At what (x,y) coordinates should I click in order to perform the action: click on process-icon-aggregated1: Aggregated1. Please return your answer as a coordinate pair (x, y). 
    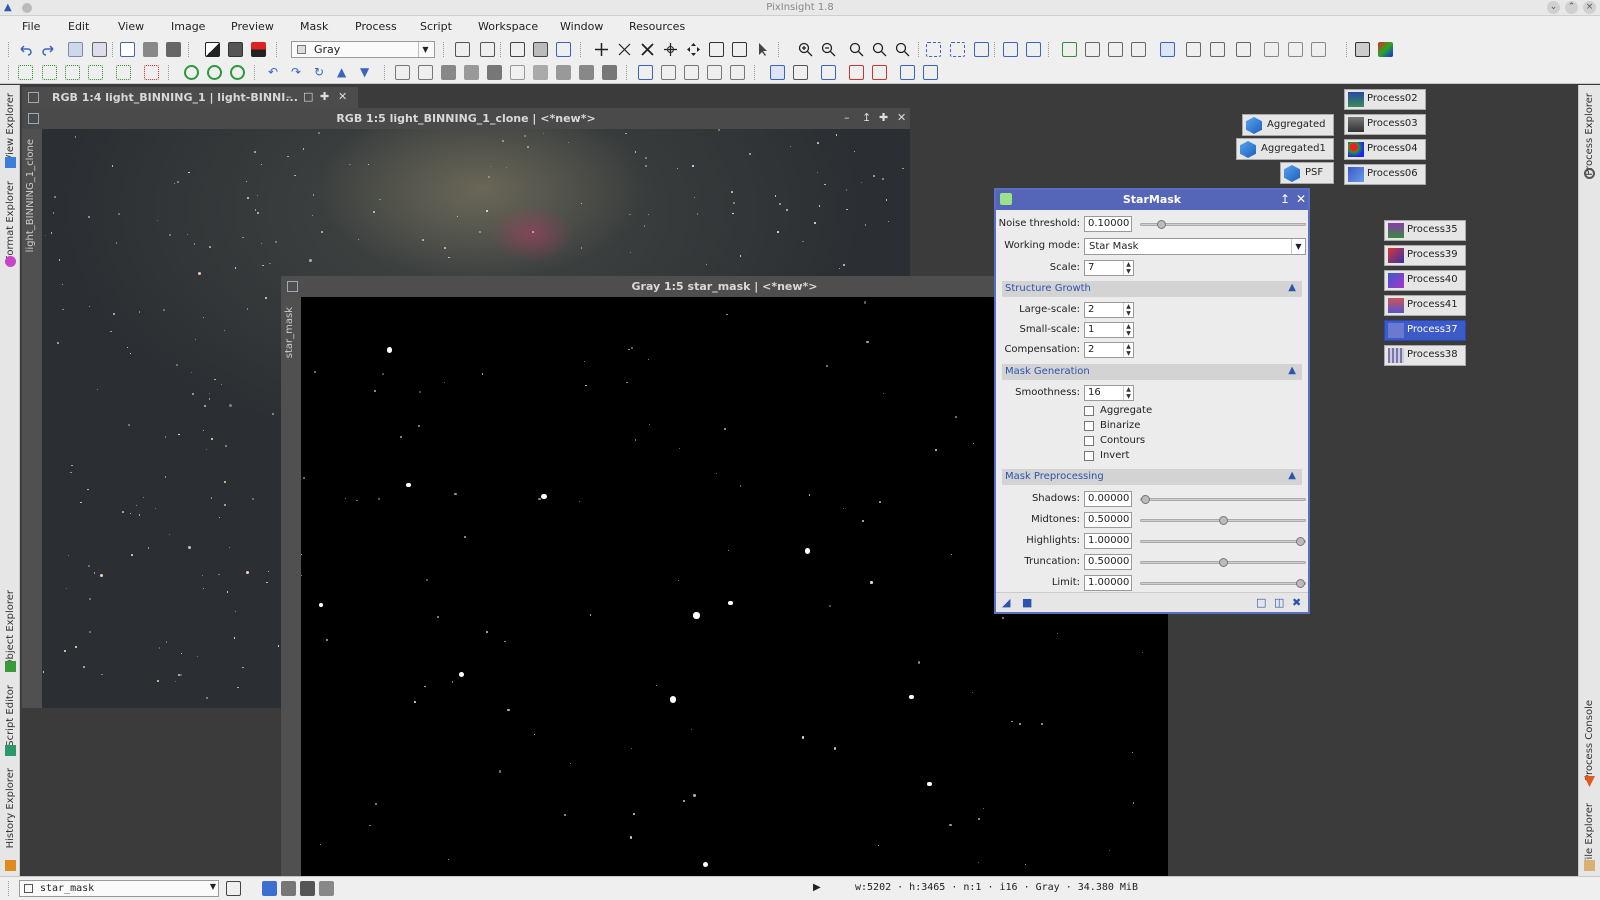
    Looking at the image, I should click on (1285, 149).